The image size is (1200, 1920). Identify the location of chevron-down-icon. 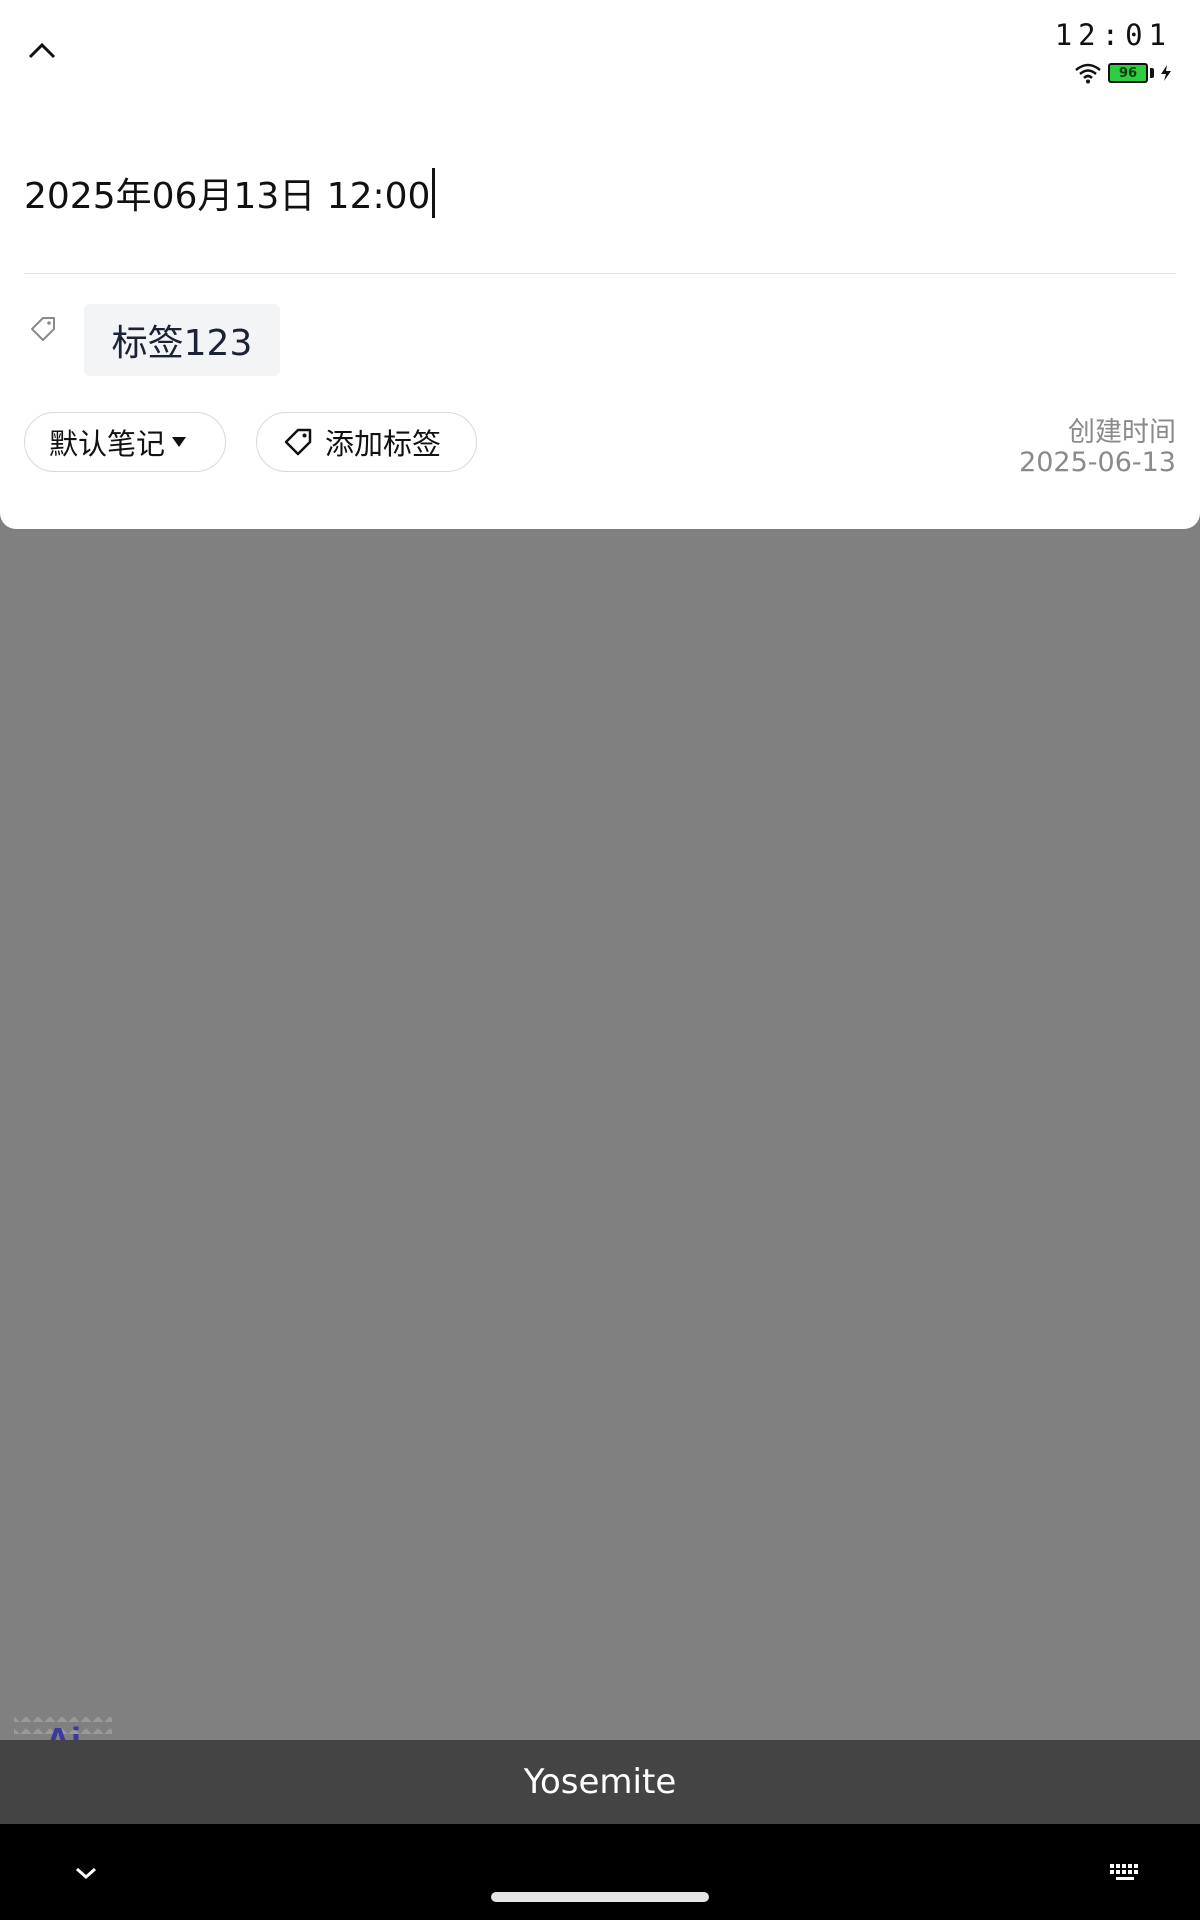
(86, 1873).